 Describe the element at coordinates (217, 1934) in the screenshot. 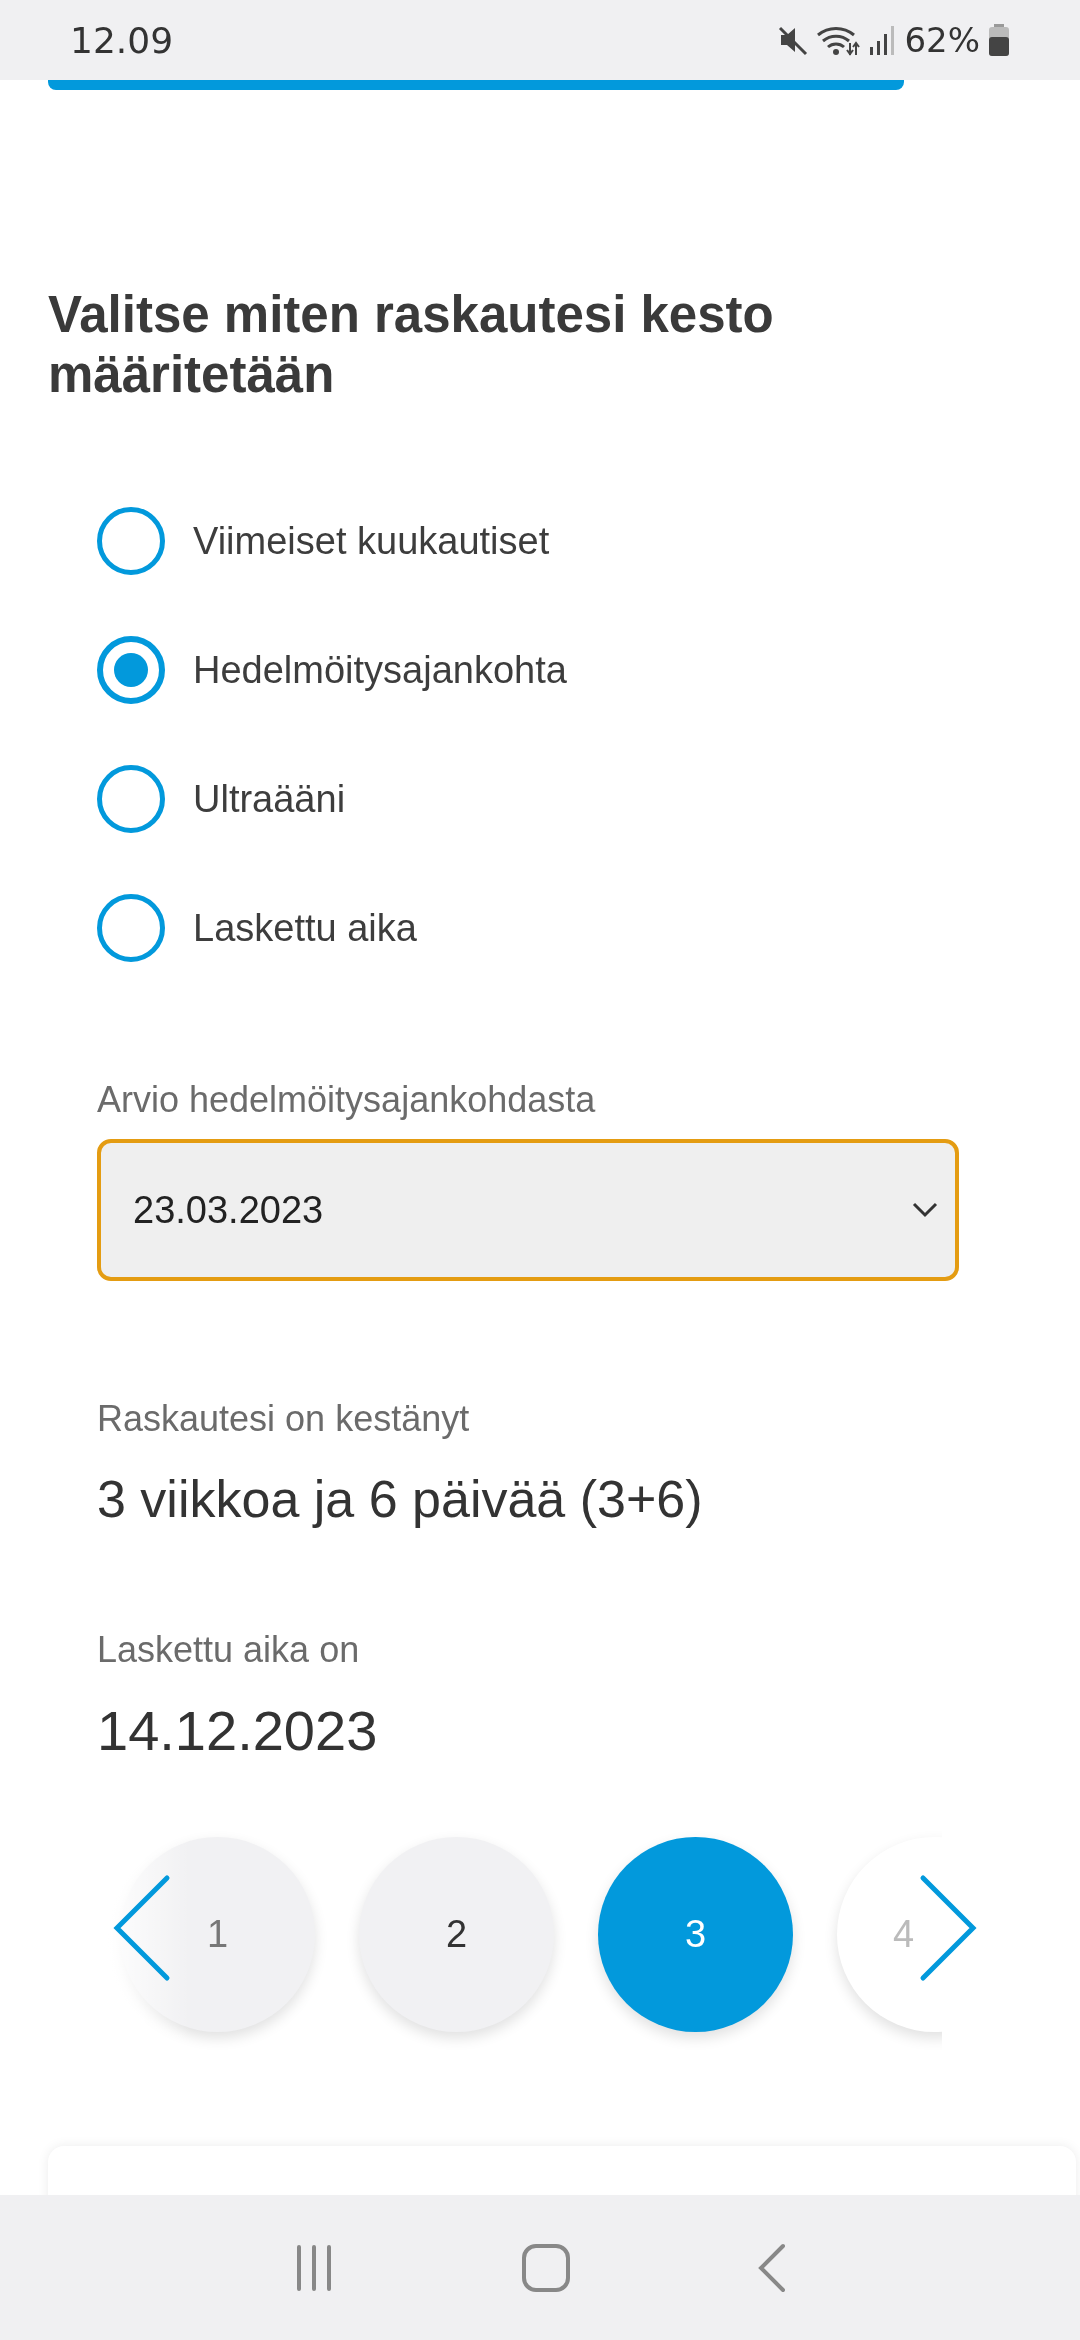

I see `page-button: 1` at that location.